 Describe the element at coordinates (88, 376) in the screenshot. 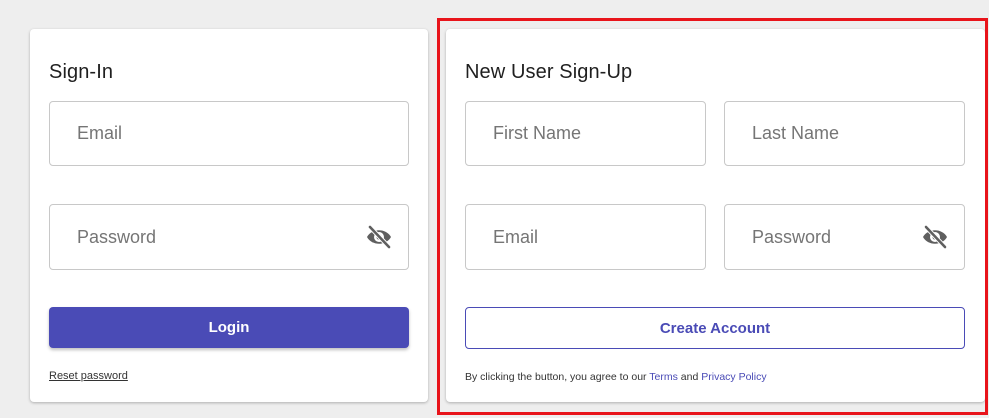

I see `reset-password-link: Reset password` at that location.